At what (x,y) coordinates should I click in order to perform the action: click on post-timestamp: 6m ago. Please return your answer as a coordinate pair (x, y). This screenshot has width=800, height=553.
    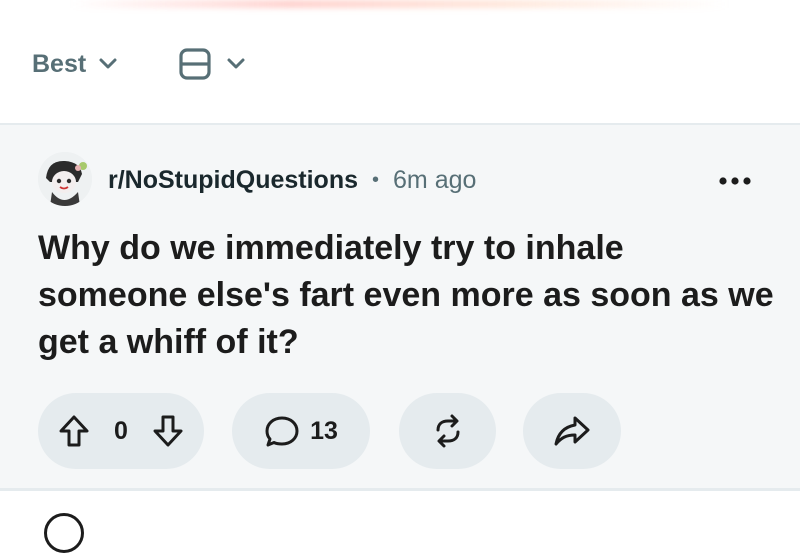
    Looking at the image, I should click on (435, 179).